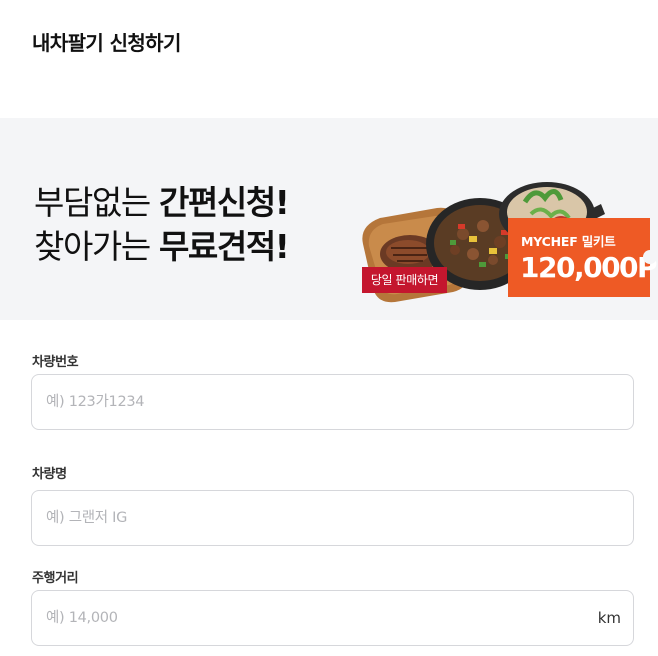 The height and width of the screenshot is (656, 658). Describe the element at coordinates (224, 202) in the screenshot. I see `banner-headline-1-bold: 간편신청!` at that location.